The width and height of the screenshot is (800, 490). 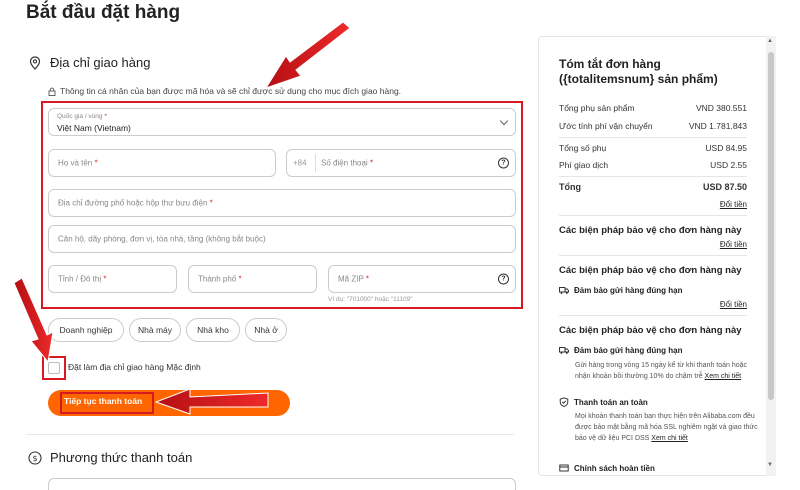 What do you see at coordinates (653, 108) in the screenshot?
I see `summary-row-subtotal: Tổng phụ sản phẩm VND 380.551` at bounding box center [653, 108].